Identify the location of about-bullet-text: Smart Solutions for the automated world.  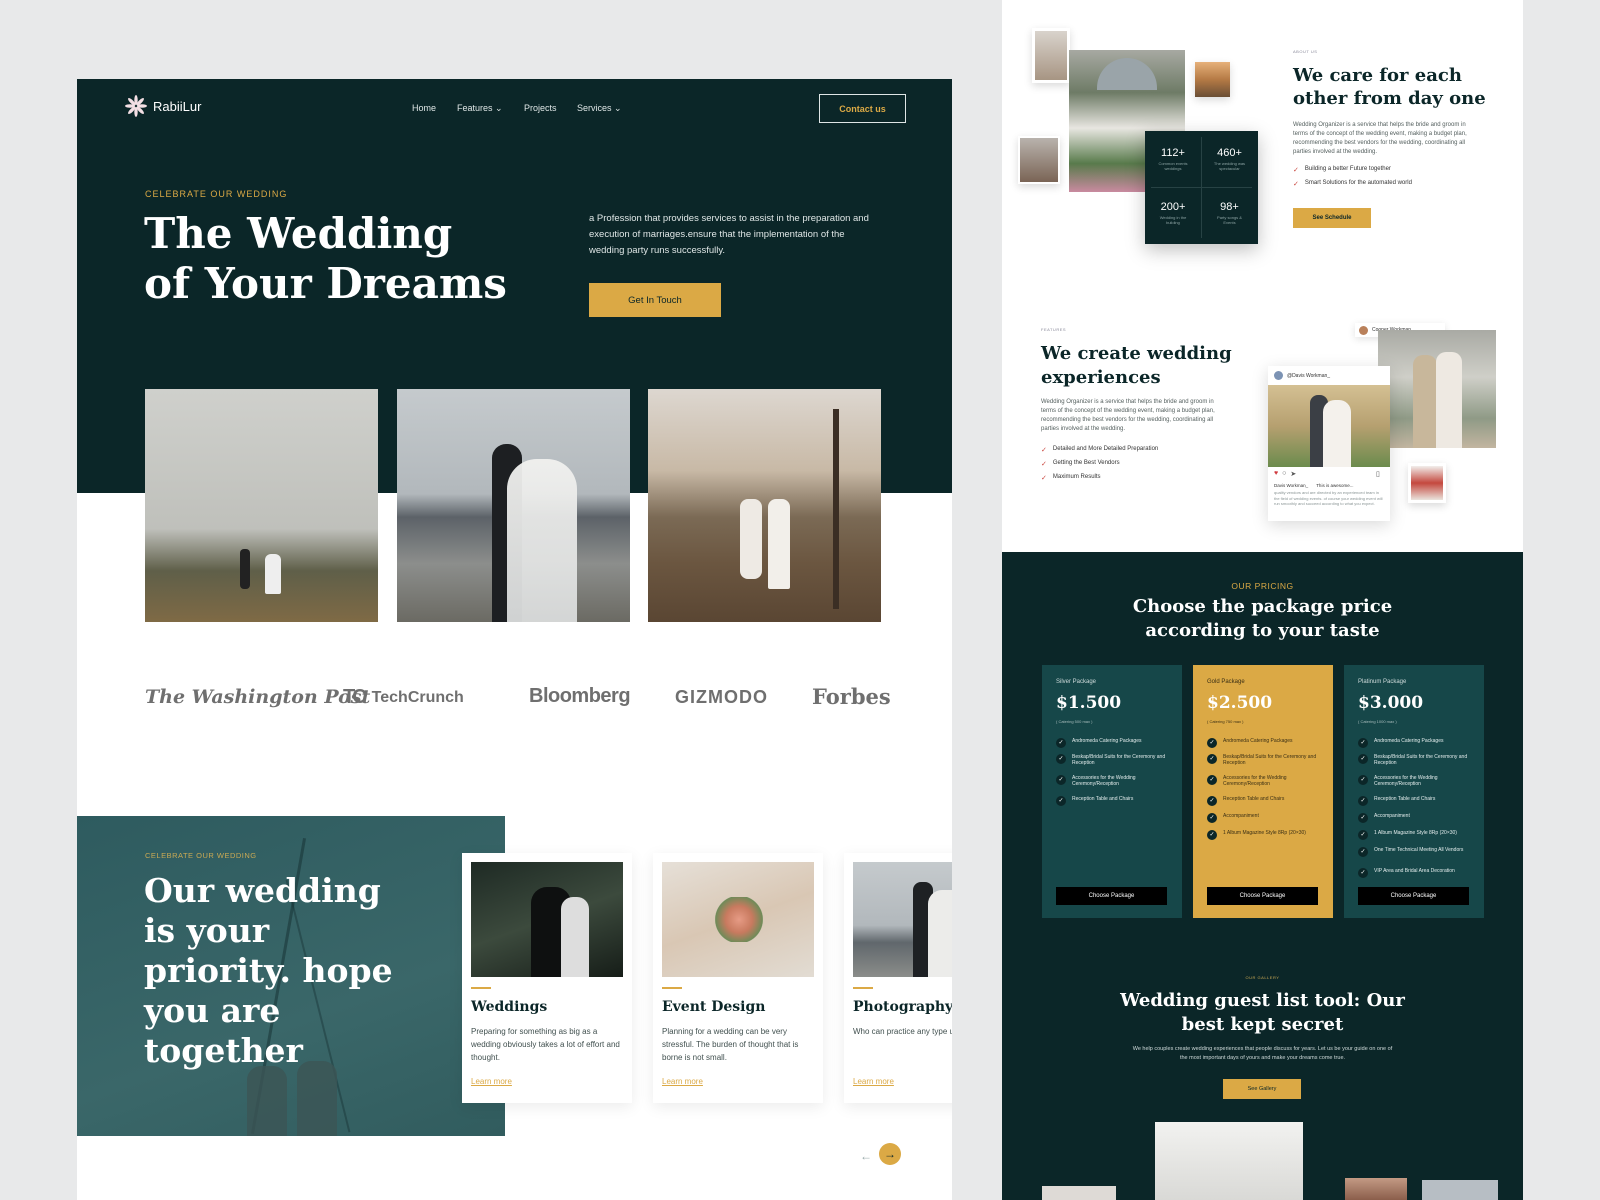
(1358, 183).